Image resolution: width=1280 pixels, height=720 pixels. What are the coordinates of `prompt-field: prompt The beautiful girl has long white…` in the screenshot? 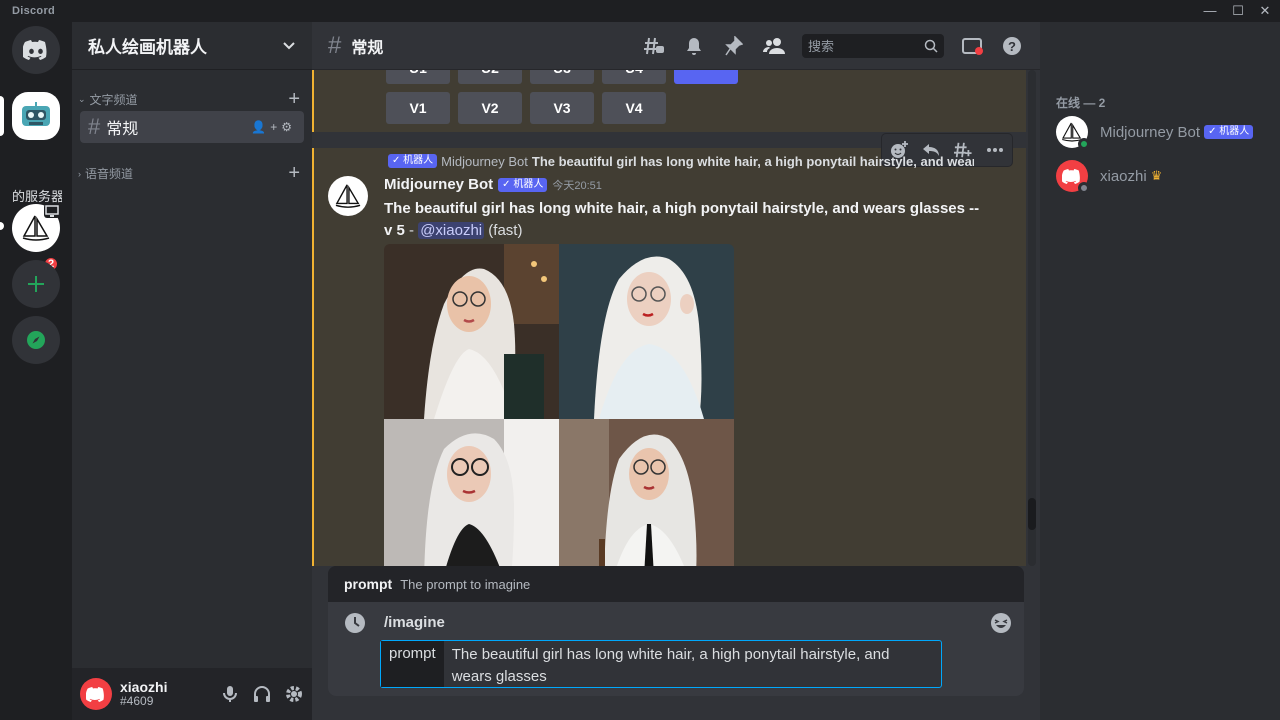 It's located at (661, 664).